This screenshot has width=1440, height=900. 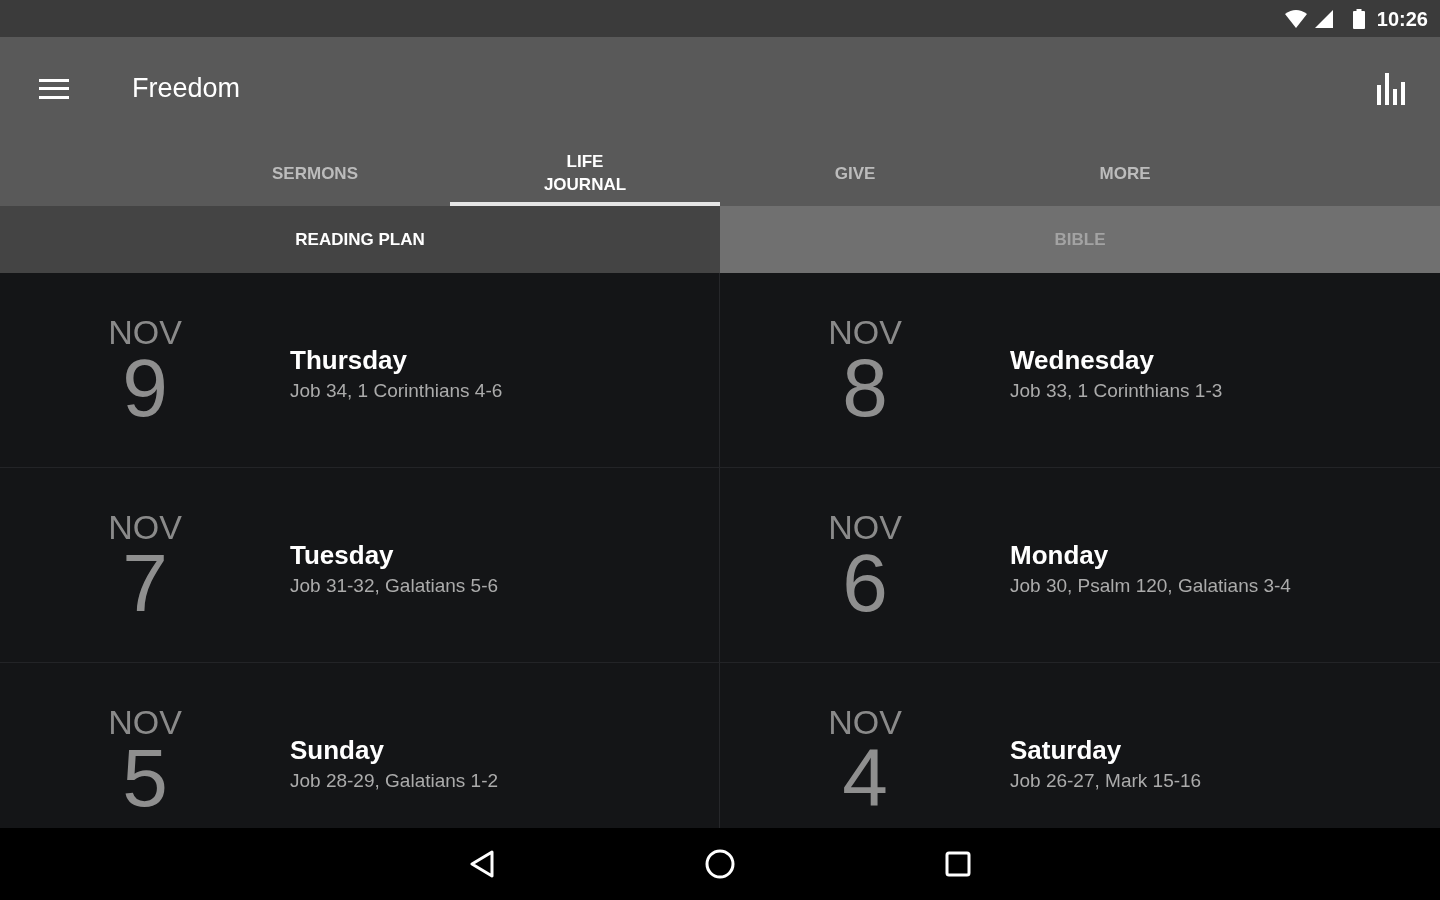 I want to click on weekday-title: Sunday, so click(x=337, y=750).